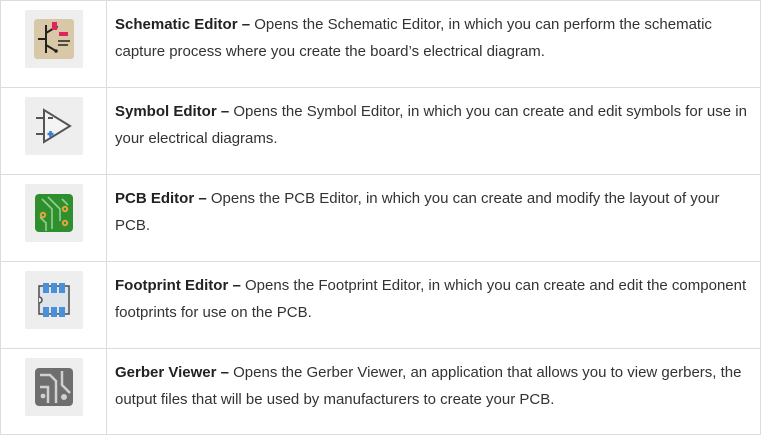 The height and width of the screenshot is (436, 761). I want to click on tool-title: PCB Editor –, so click(161, 198).